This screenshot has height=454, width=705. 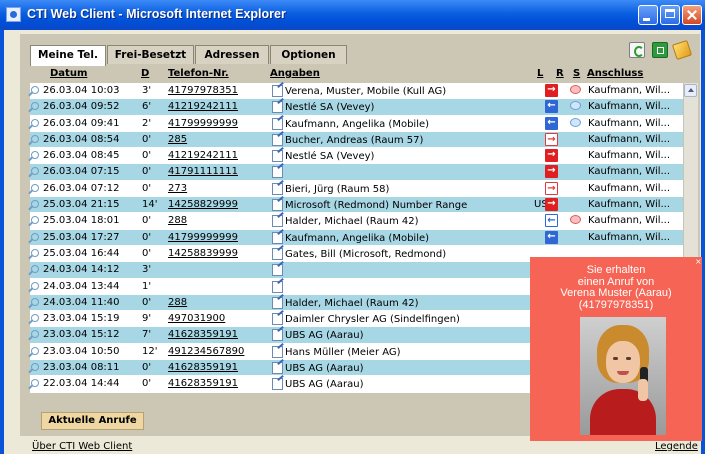 What do you see at coordinates (576, 74) in the screenshot?
I see `col-s: S` at bounding box center [576, 74].